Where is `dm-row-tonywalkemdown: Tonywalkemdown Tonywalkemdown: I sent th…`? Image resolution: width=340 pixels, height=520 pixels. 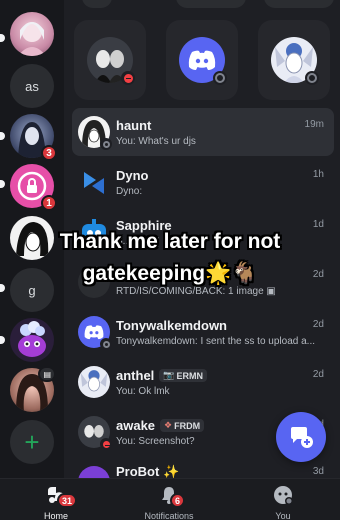 dm-row-tonywalkemdown: Tonywalkemdown Tonywalkemdown: I sent th… is located at coordinates (203, 332).